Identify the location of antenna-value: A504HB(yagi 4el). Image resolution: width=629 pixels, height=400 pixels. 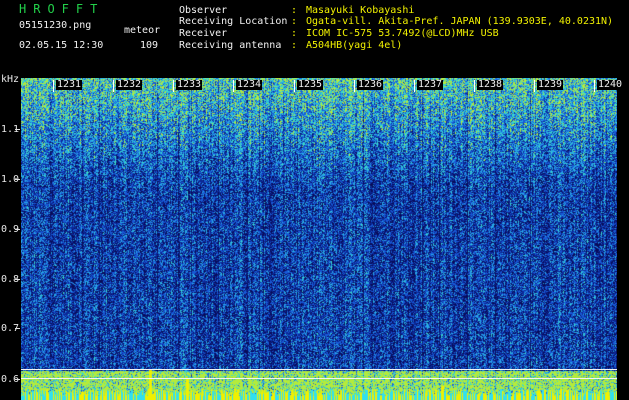
(354, 45).